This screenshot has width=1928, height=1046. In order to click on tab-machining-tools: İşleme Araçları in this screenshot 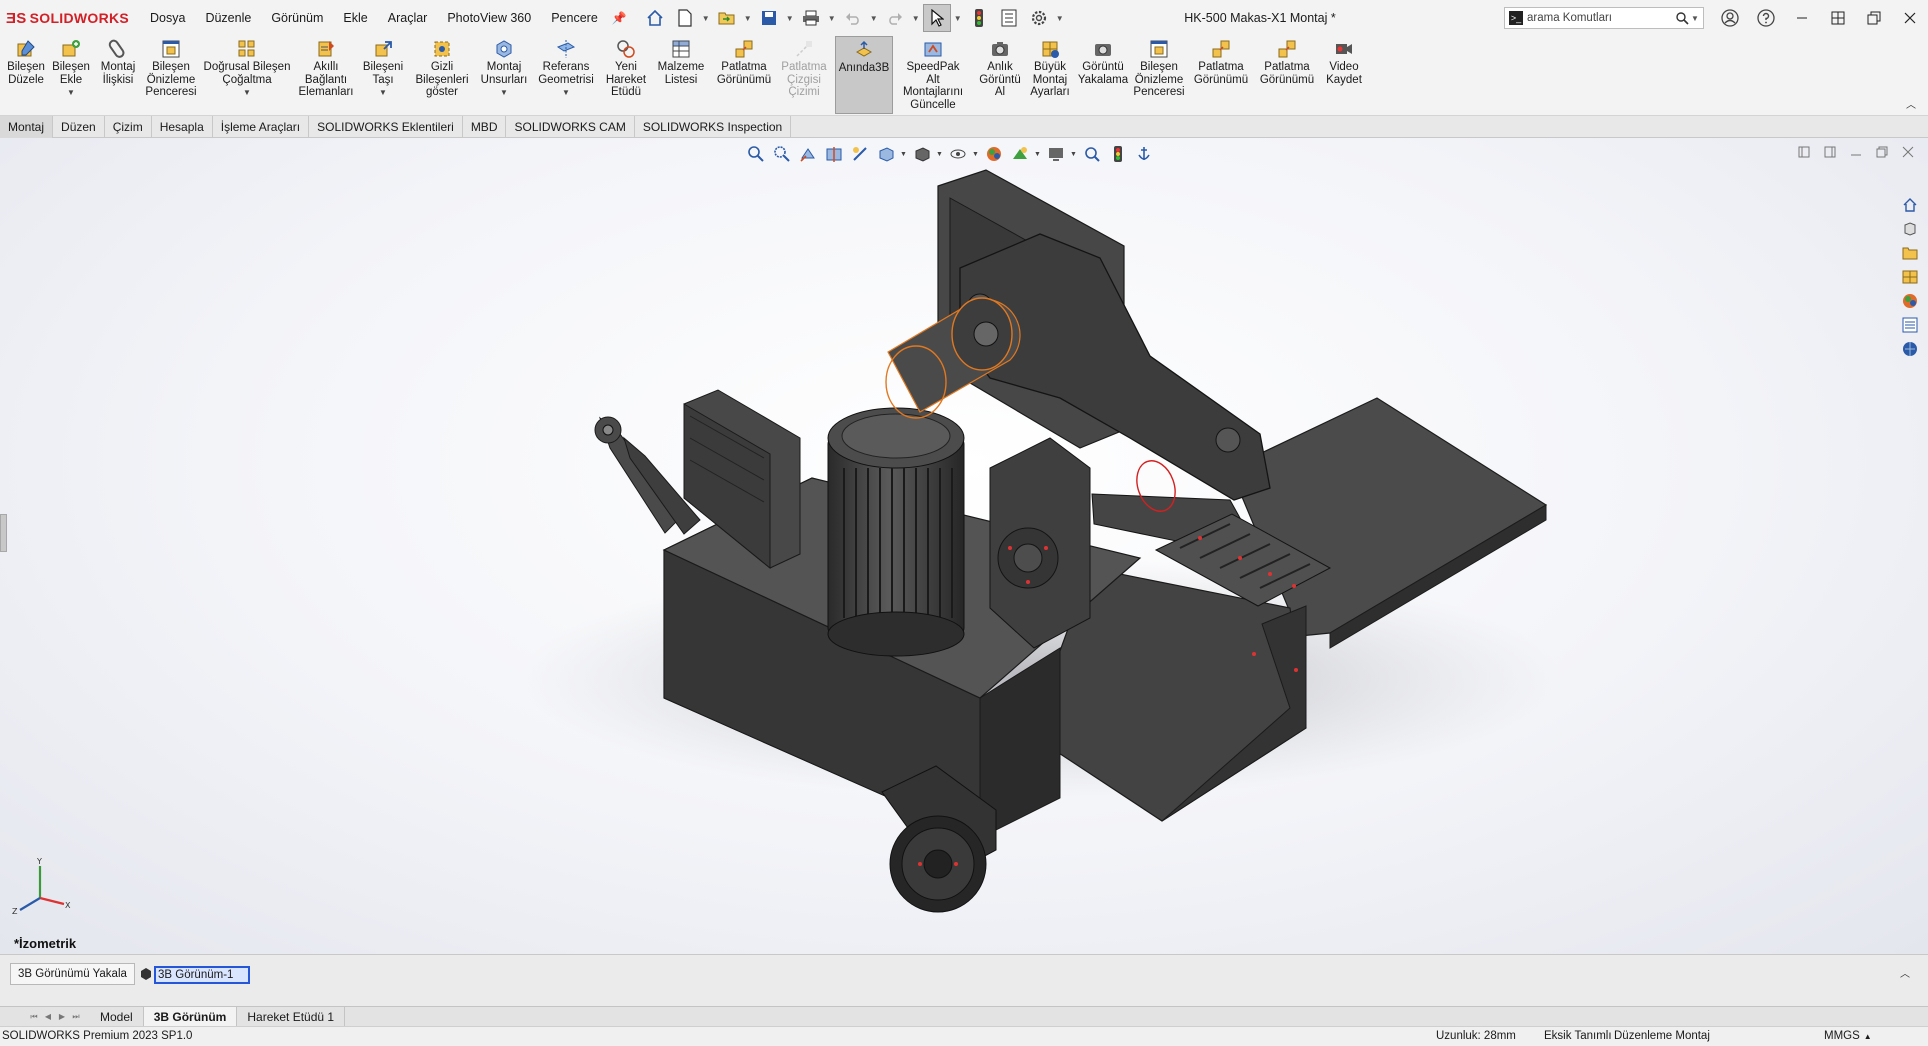, I will do `click(261, 127)`.